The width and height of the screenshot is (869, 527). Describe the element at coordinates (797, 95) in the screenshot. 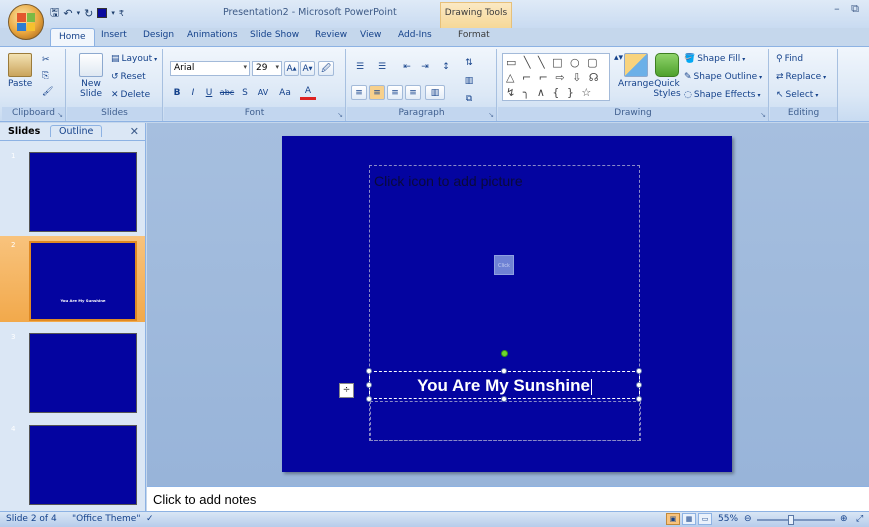

I see `select-button: ↖ Select ▾` at that location.